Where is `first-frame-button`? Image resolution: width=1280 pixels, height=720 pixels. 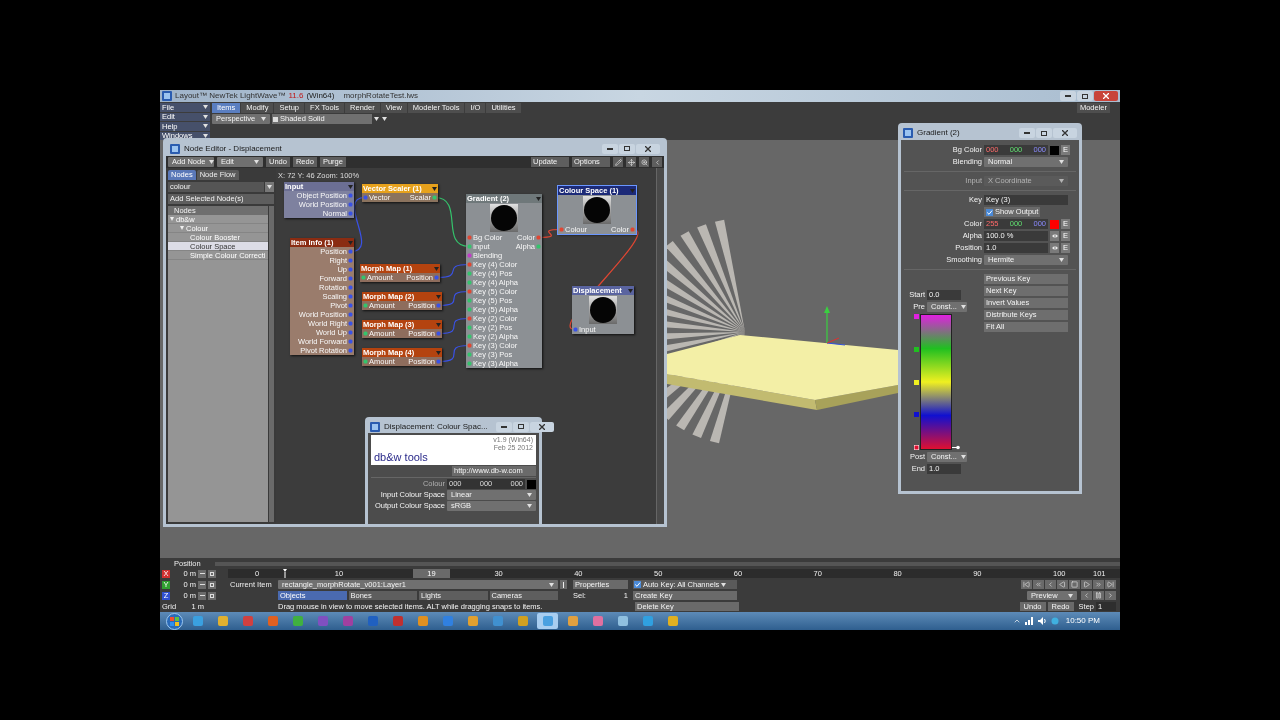 first-frame-button is located at coordinates (1026, 584).